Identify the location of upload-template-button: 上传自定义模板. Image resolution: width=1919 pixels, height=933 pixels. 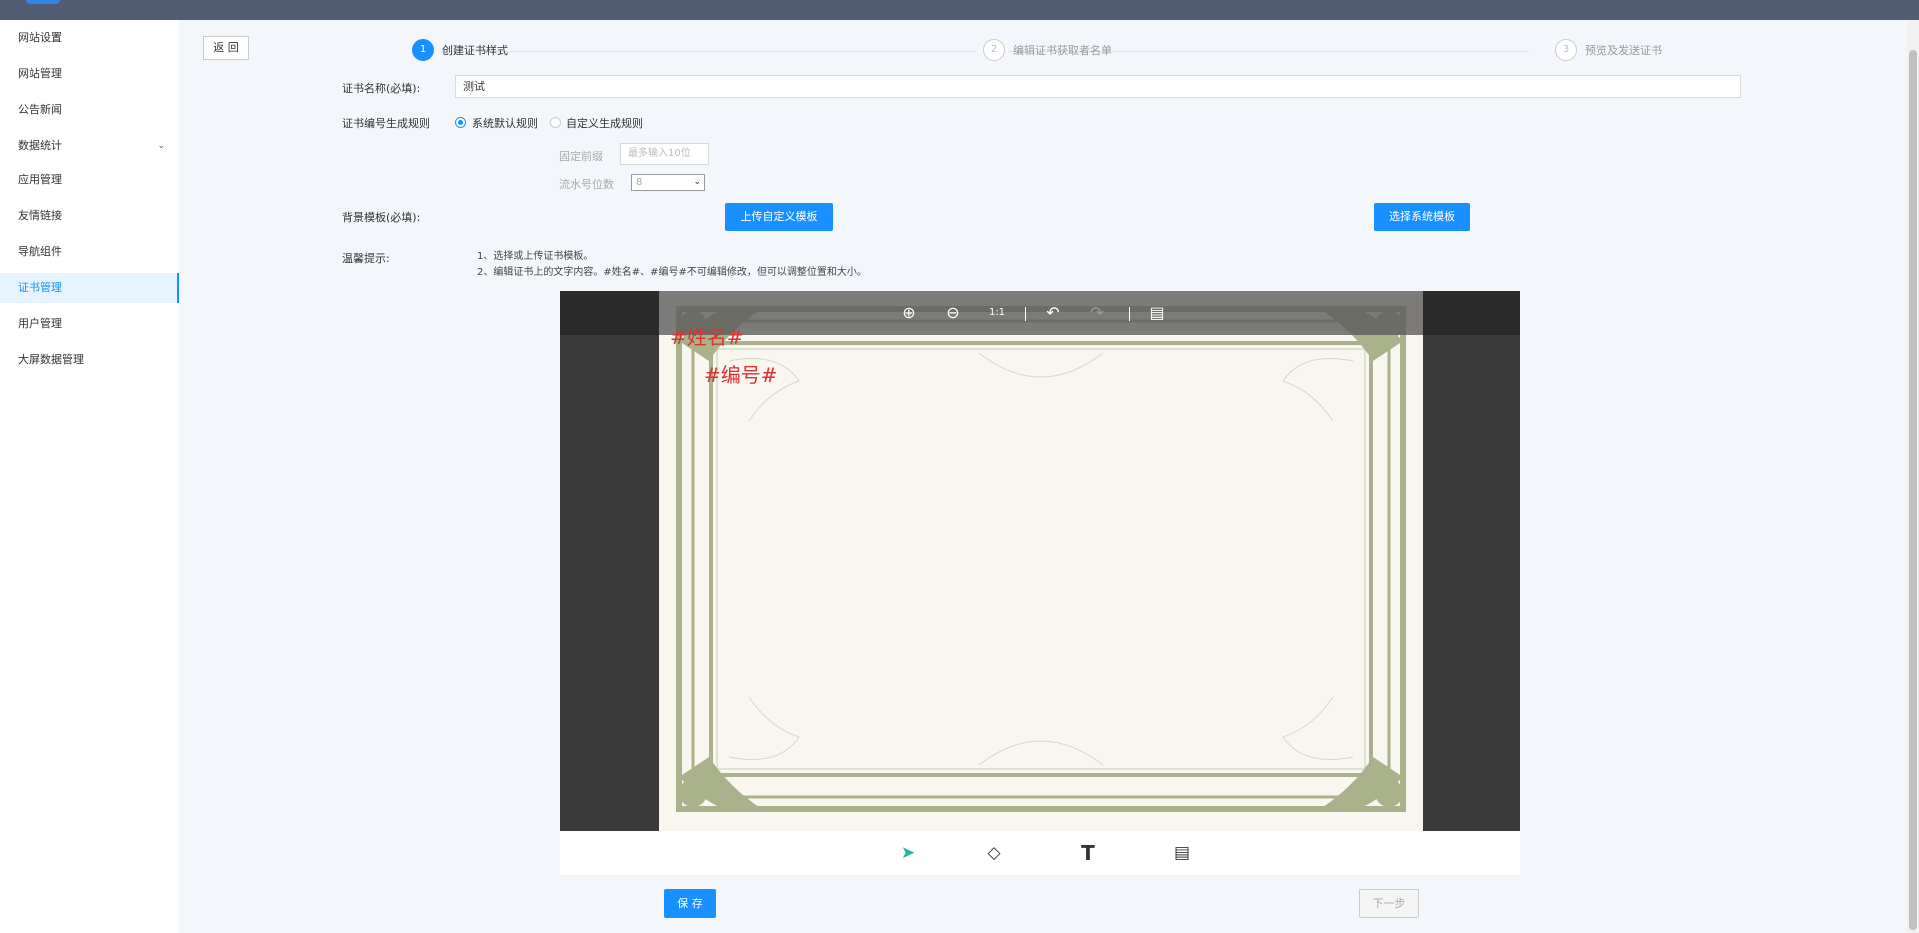
(779, 217).